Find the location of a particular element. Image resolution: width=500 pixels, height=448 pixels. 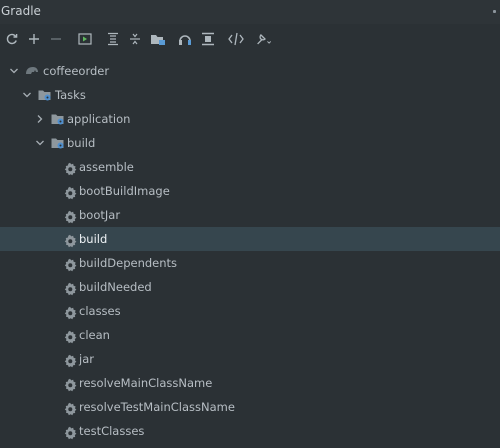

application-group-label: application is located at coordinates (99, 119).